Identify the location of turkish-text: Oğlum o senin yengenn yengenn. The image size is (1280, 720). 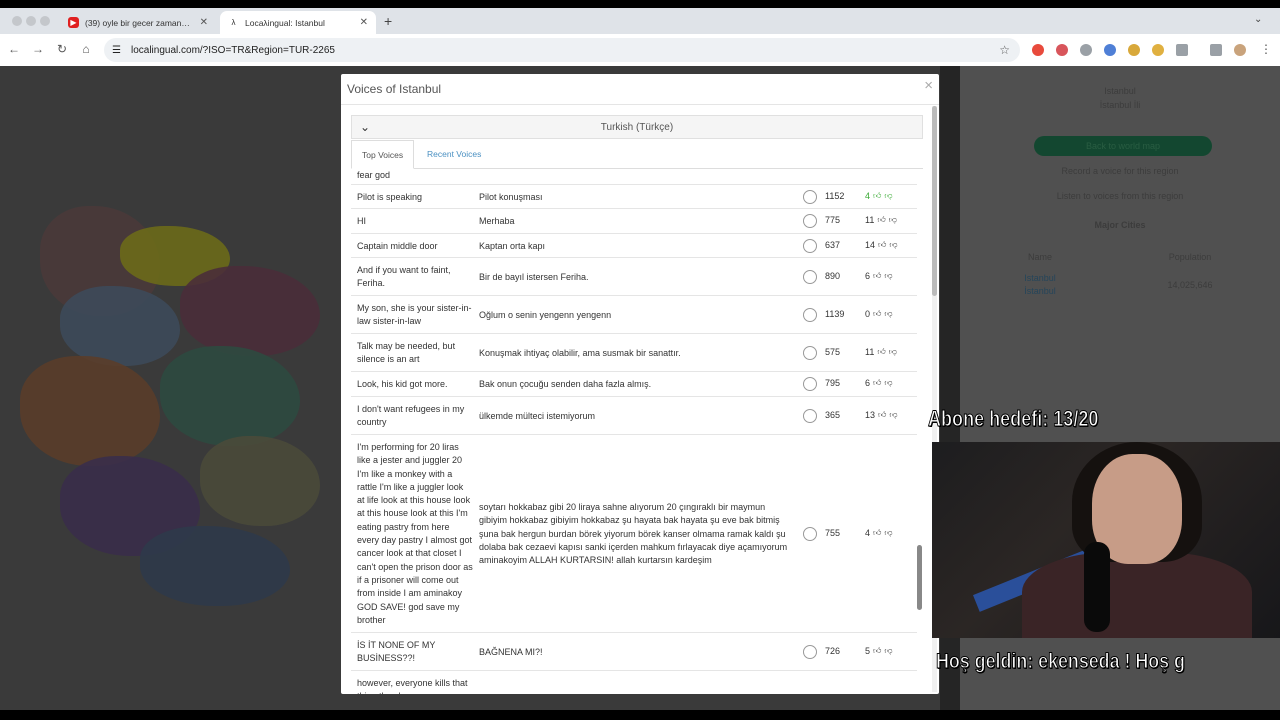
(545, 315).